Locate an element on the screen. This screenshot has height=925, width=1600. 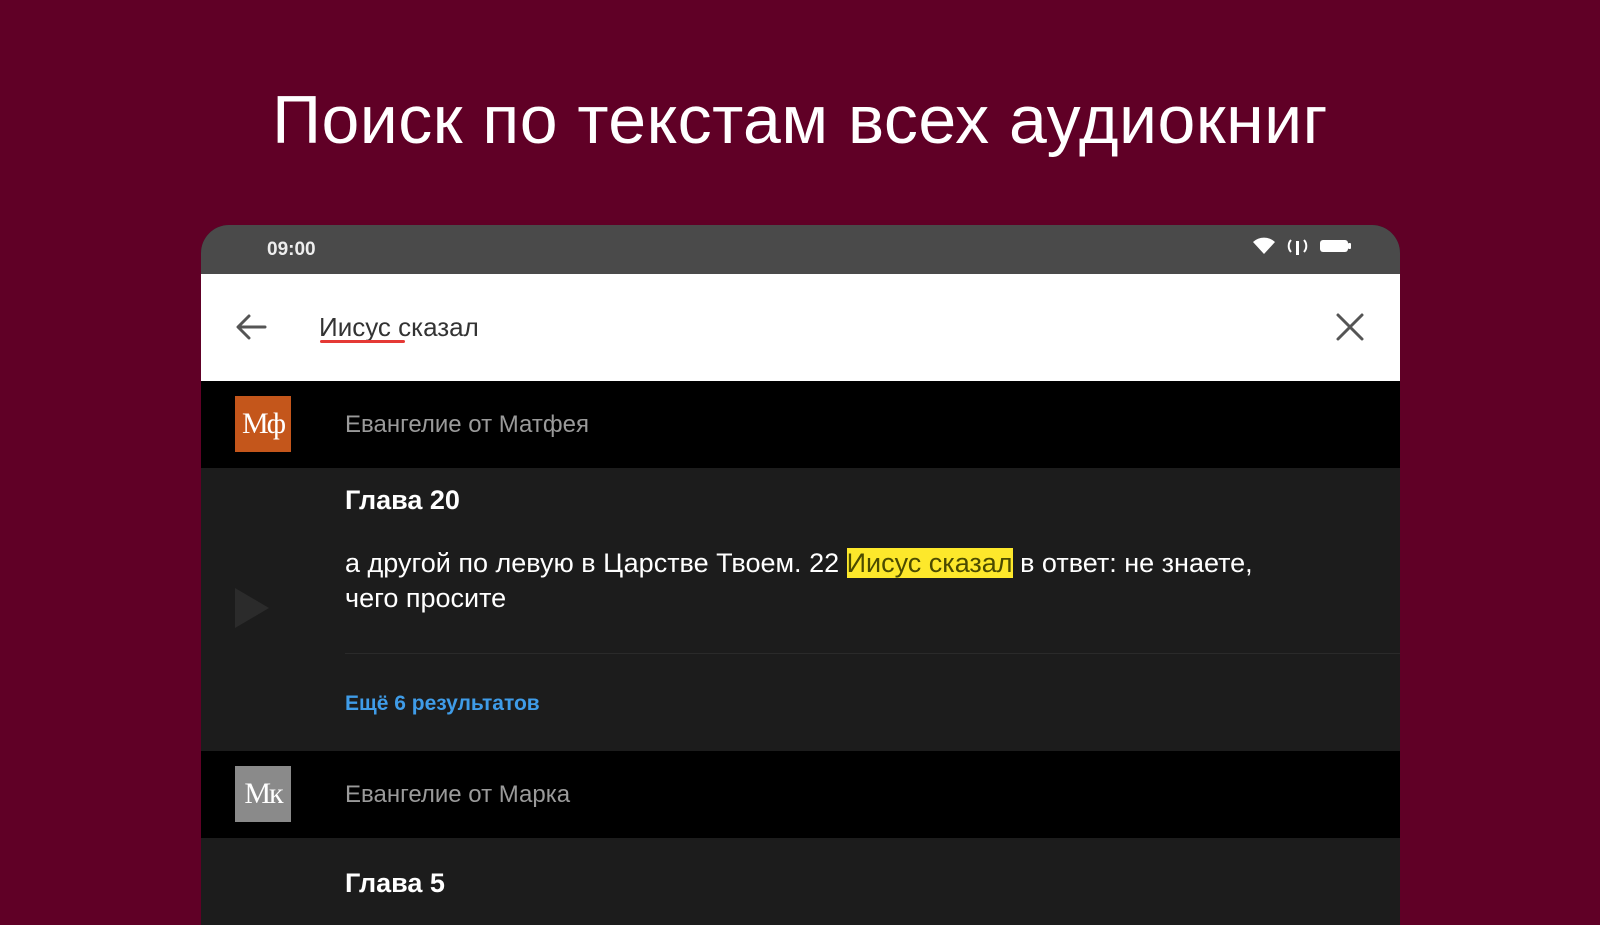
spellcheck-underline is located at coordinates (362, 341).